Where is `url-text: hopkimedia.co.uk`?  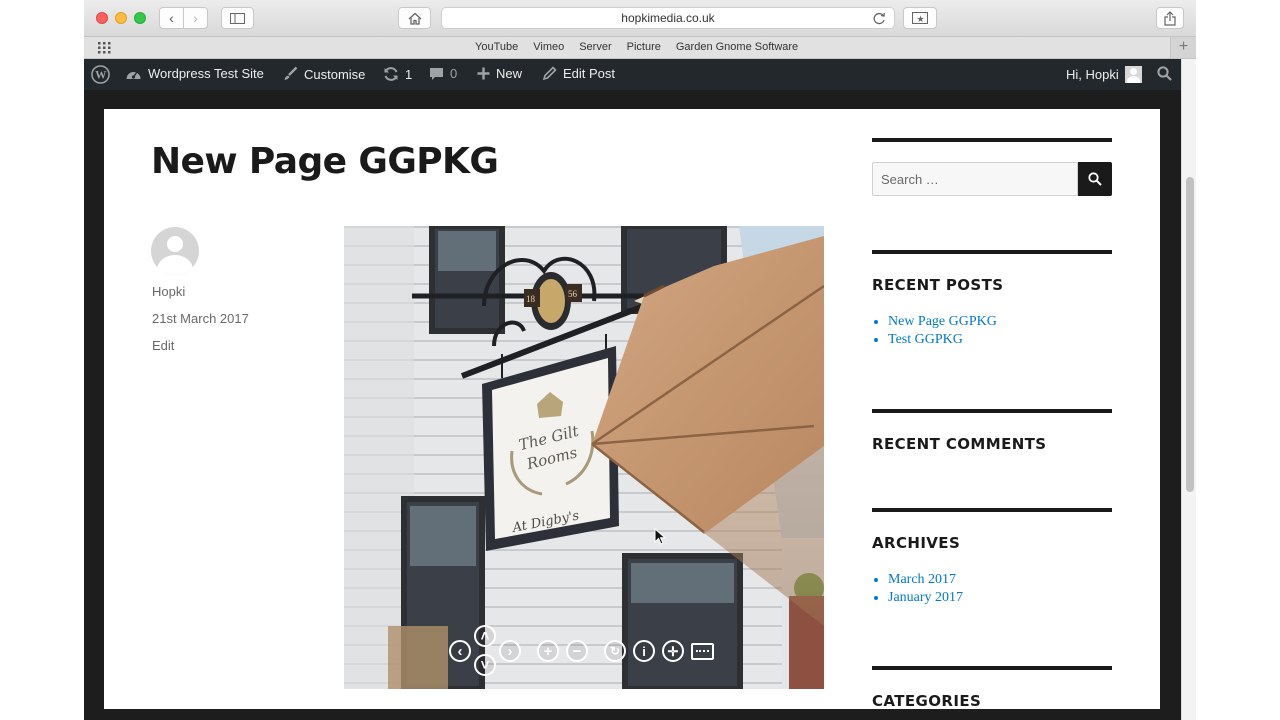
url-text: hopkimedia.co.uk is located at coordinates (668, 18).